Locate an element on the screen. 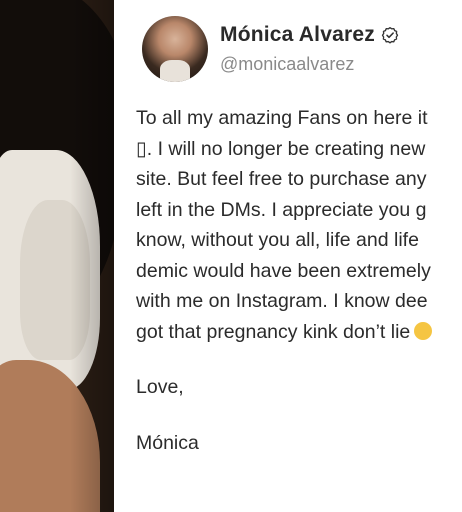 The height and width of the screenshot is (512, 462). post-line-5: know, without you all, life and life is located at coordinates (277, 240).